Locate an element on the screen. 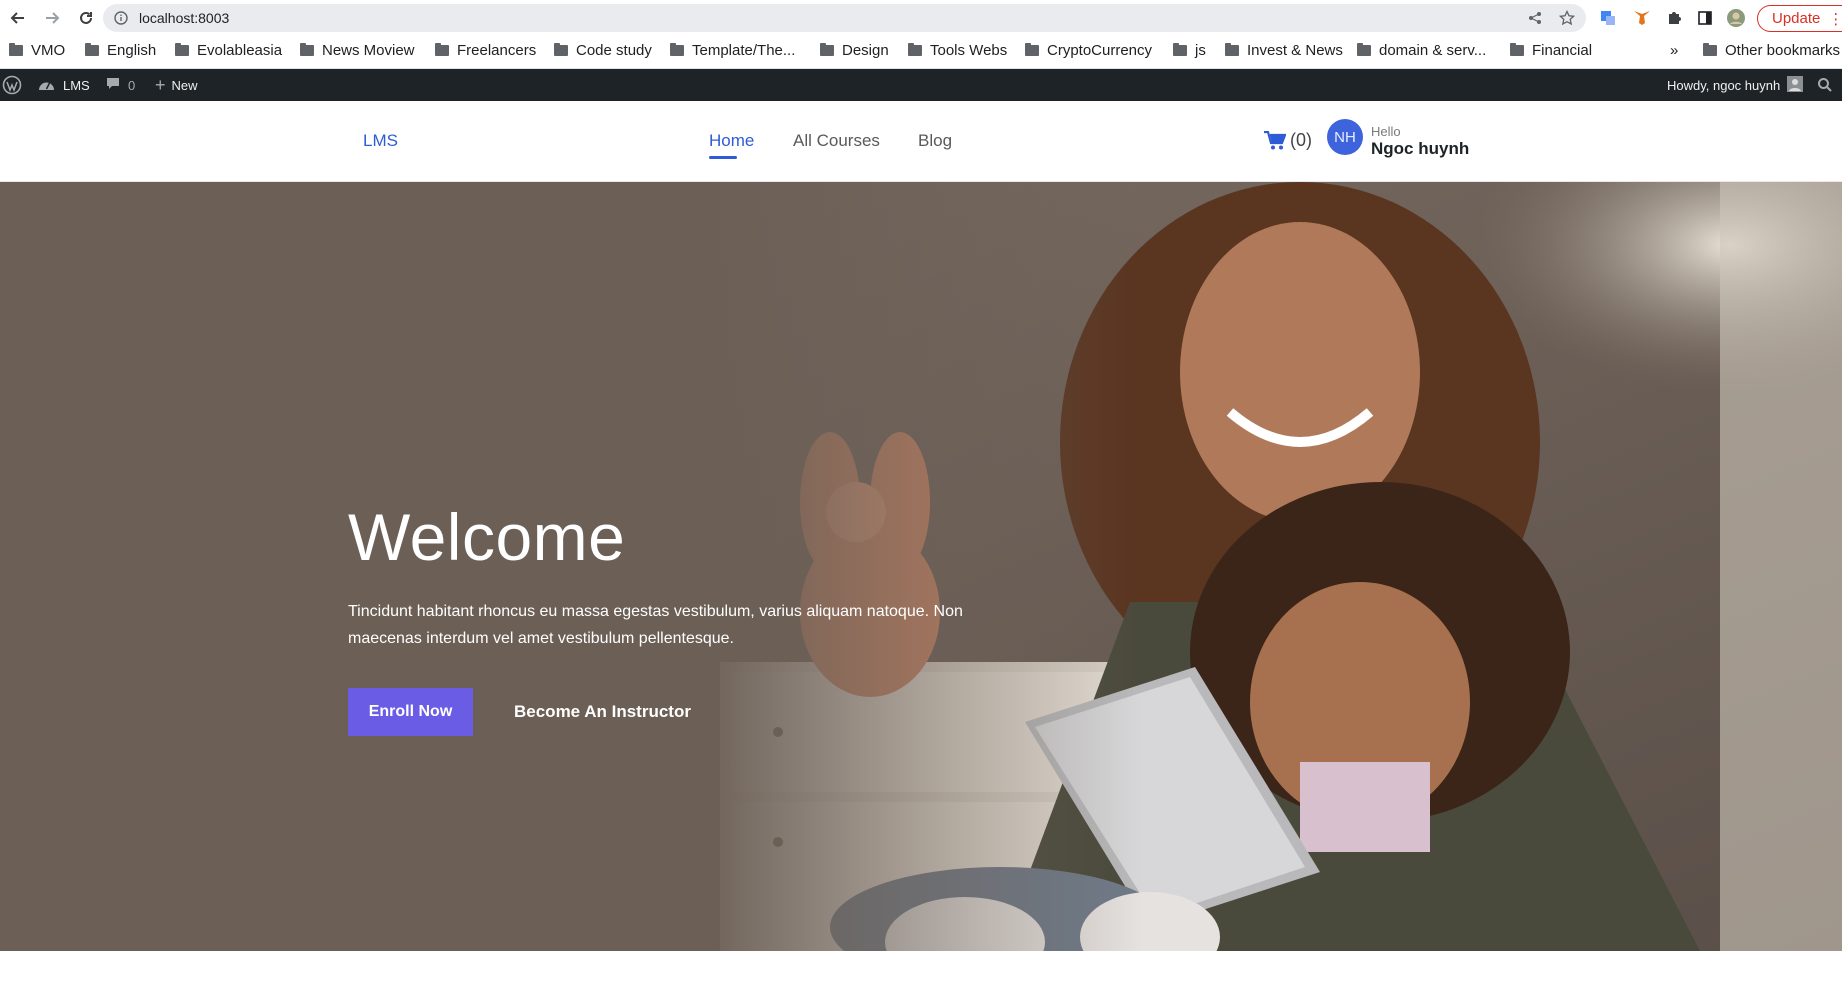 The width and height of the screenshot is (1842, 987). nav-home: Home is located at coordinates (731, 141).